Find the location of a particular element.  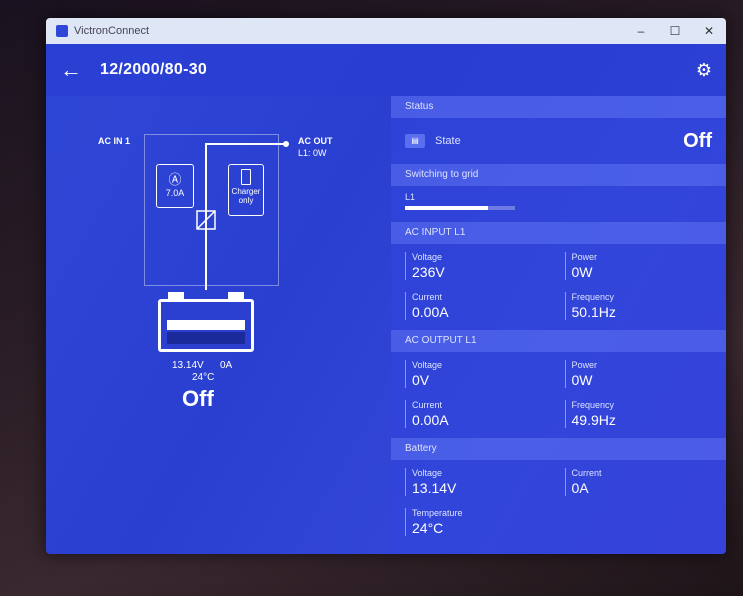

app-logo is located at coordinates (62, 31).